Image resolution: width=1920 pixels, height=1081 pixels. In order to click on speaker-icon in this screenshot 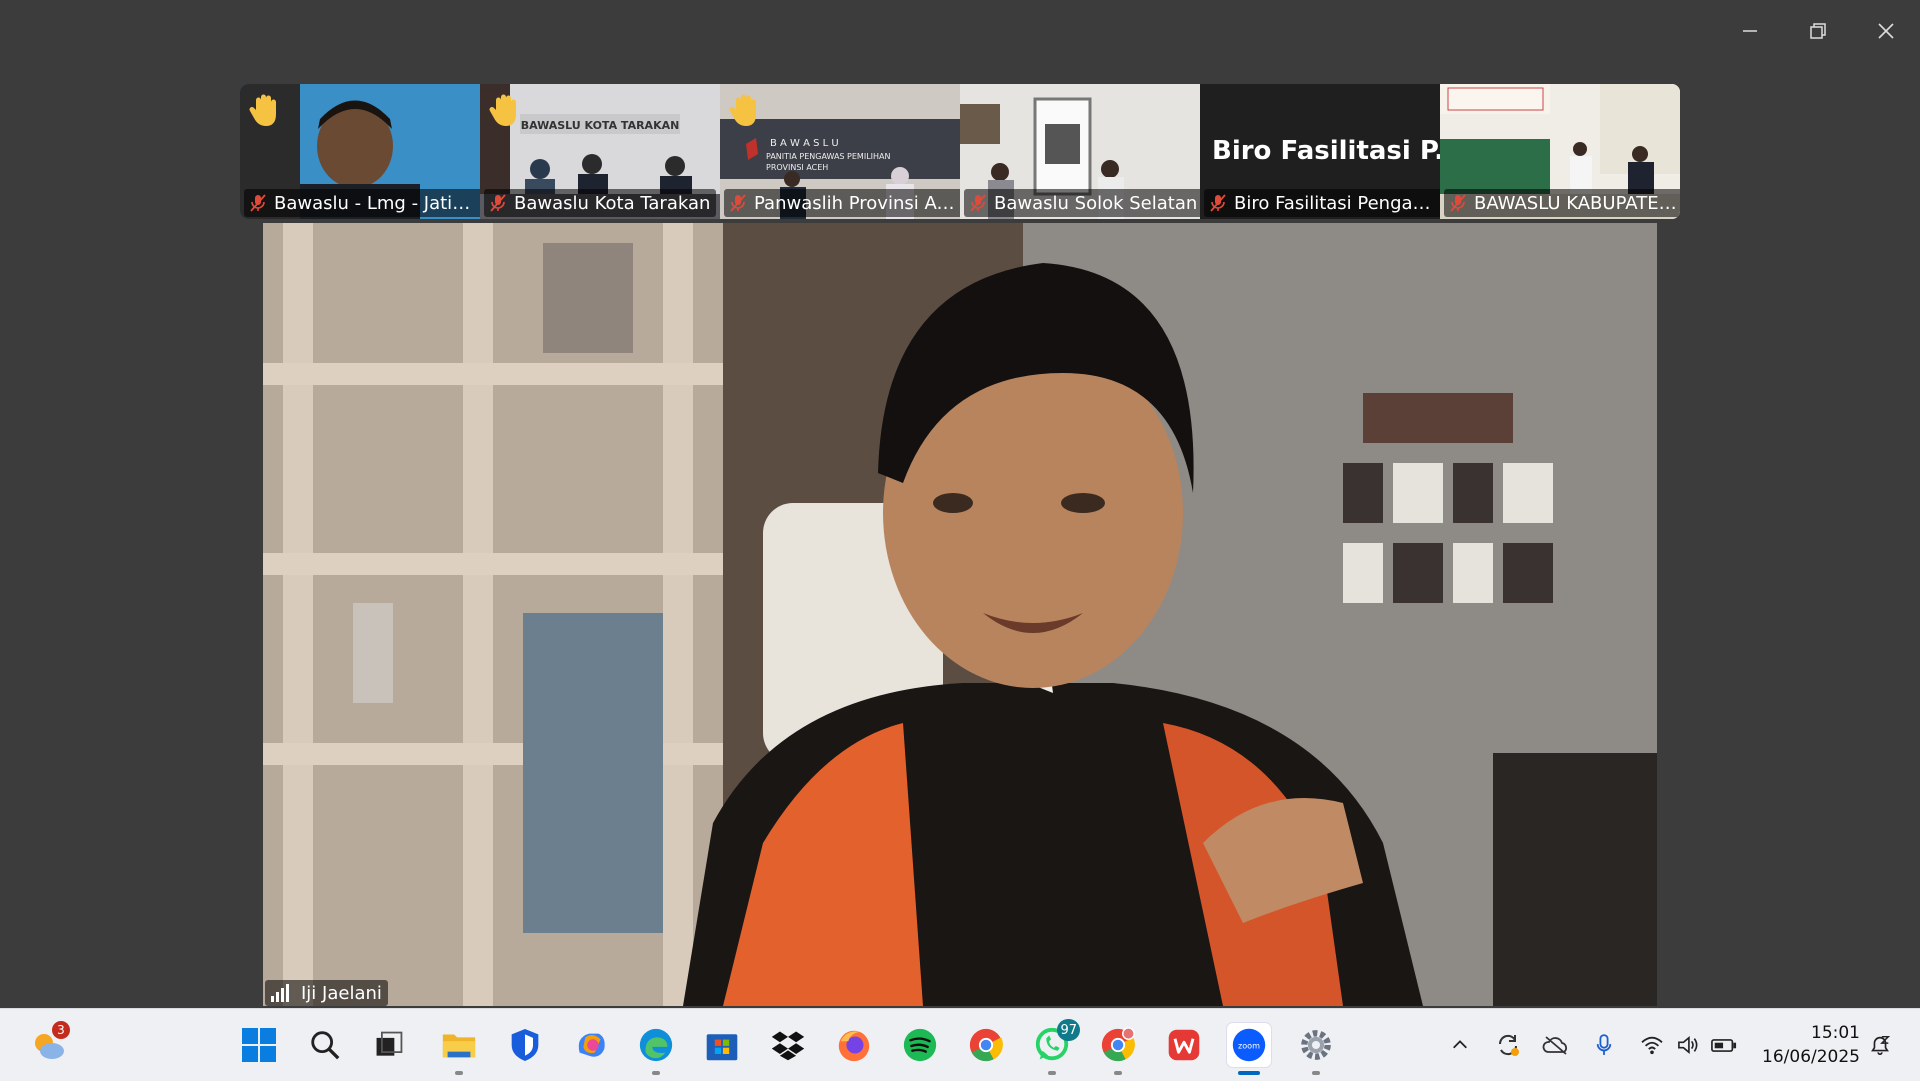, I will do `click(1688, 1045)`.